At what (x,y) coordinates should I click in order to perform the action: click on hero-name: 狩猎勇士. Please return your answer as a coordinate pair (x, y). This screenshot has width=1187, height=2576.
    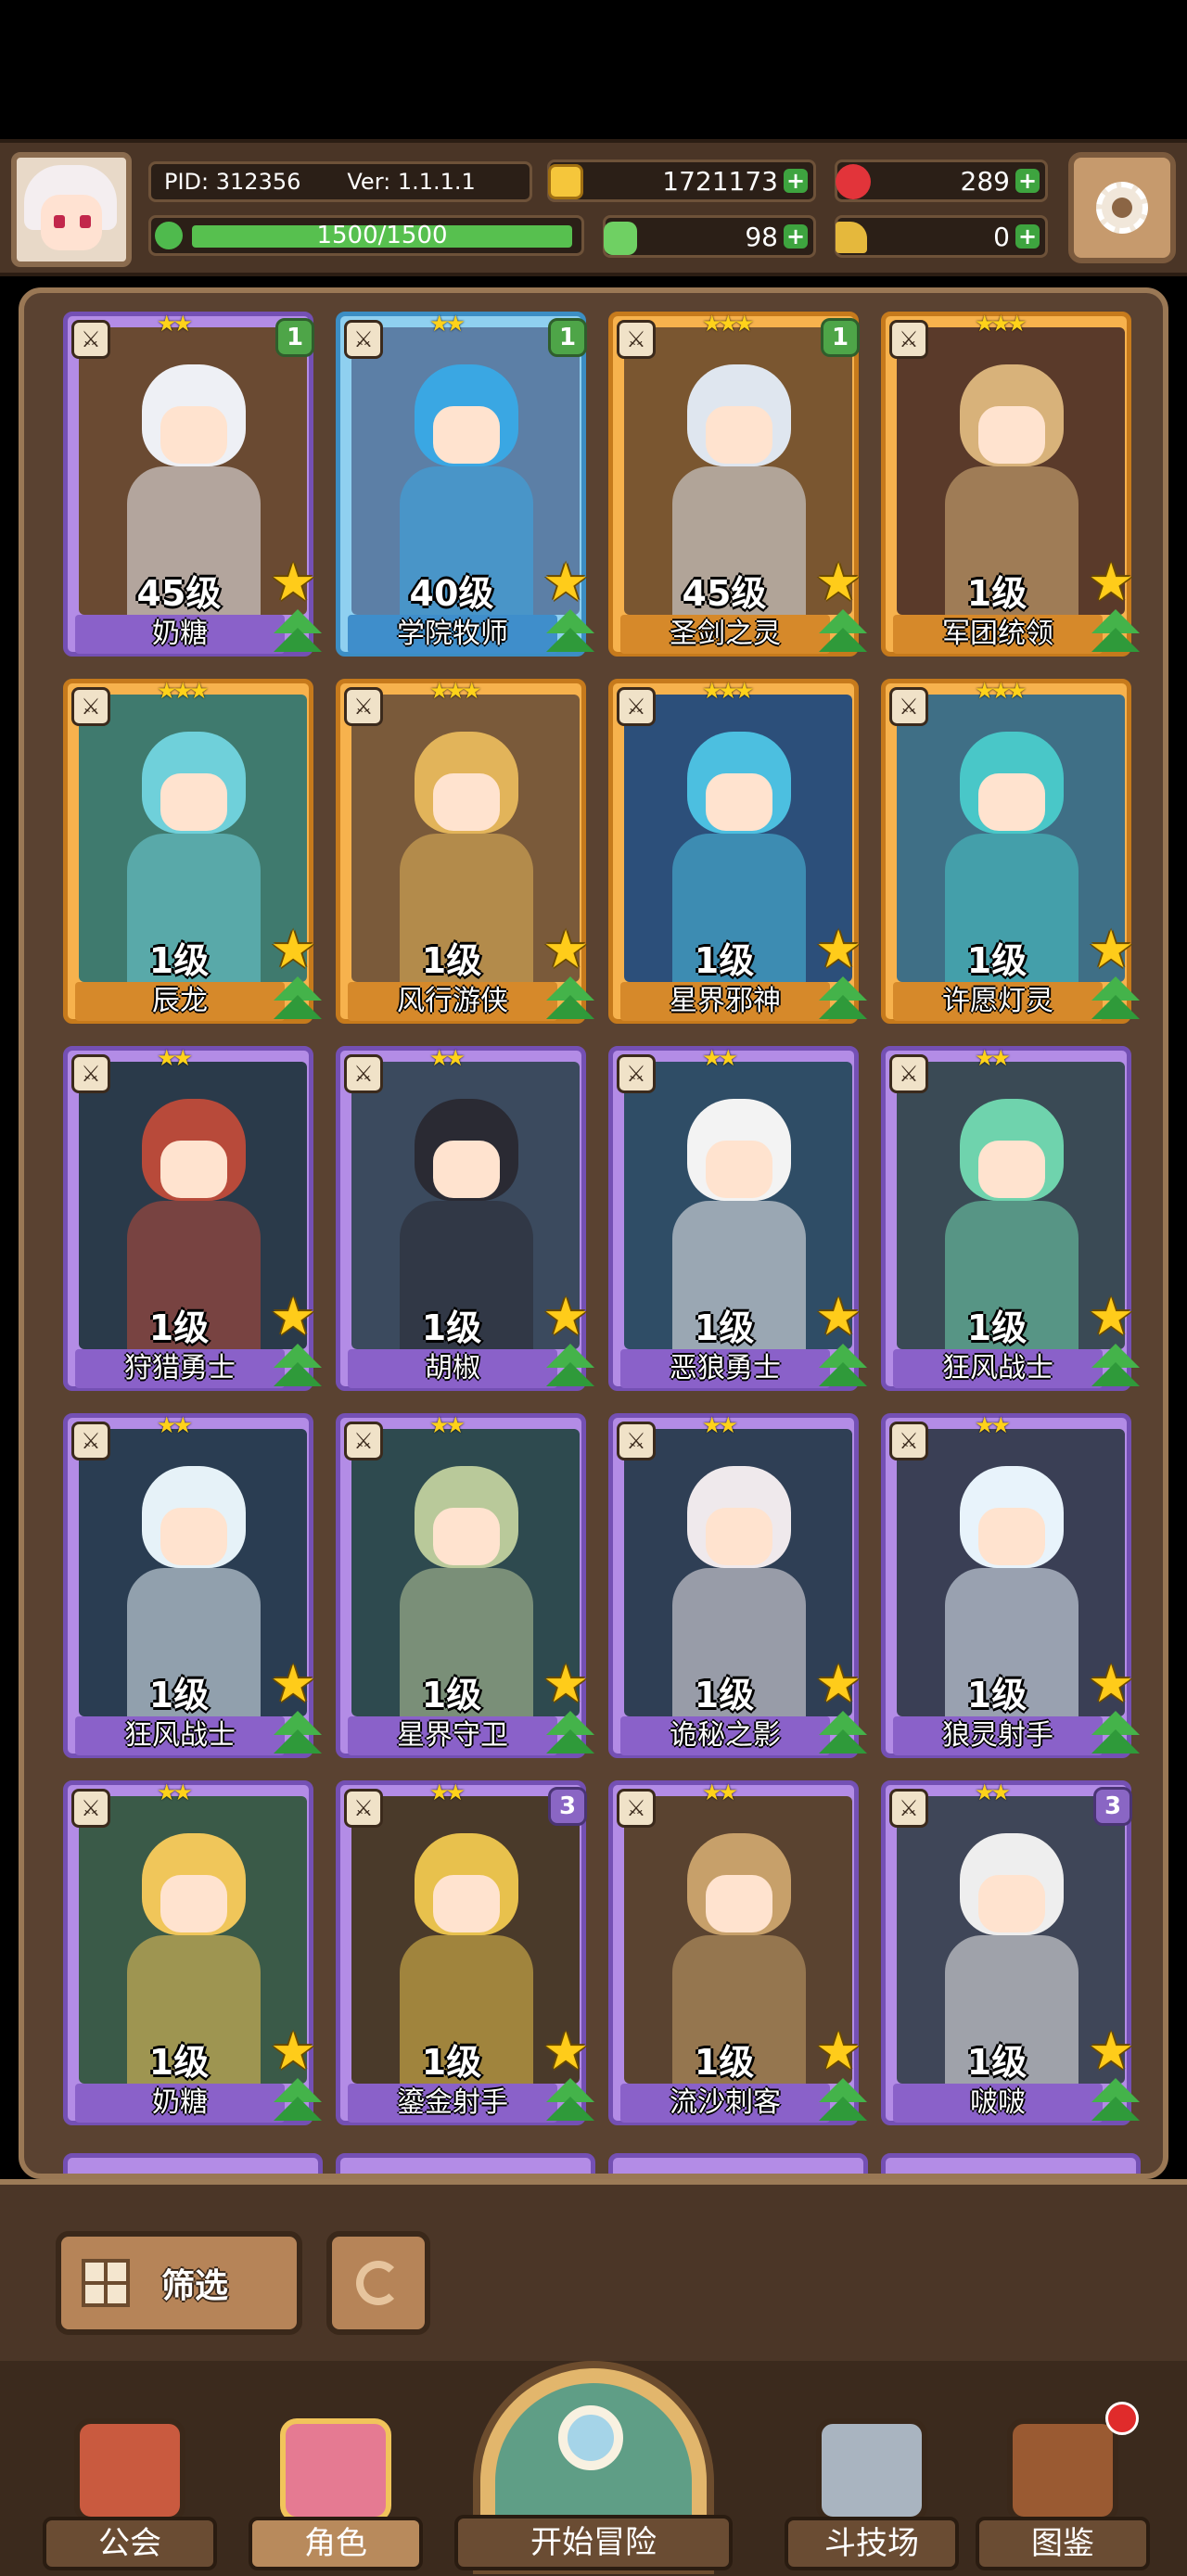
    Looking at the image, I should click on (180, 1368).